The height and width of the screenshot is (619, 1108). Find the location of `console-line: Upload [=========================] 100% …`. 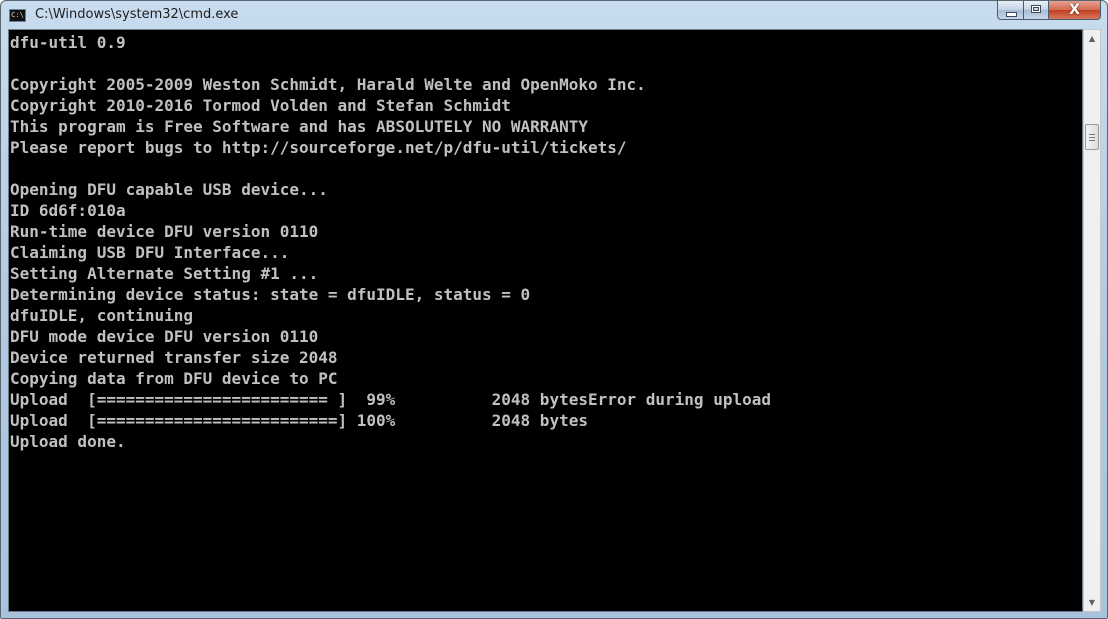

console-line: Upload [=========================] 100% … is located at coordinates (299, 420).